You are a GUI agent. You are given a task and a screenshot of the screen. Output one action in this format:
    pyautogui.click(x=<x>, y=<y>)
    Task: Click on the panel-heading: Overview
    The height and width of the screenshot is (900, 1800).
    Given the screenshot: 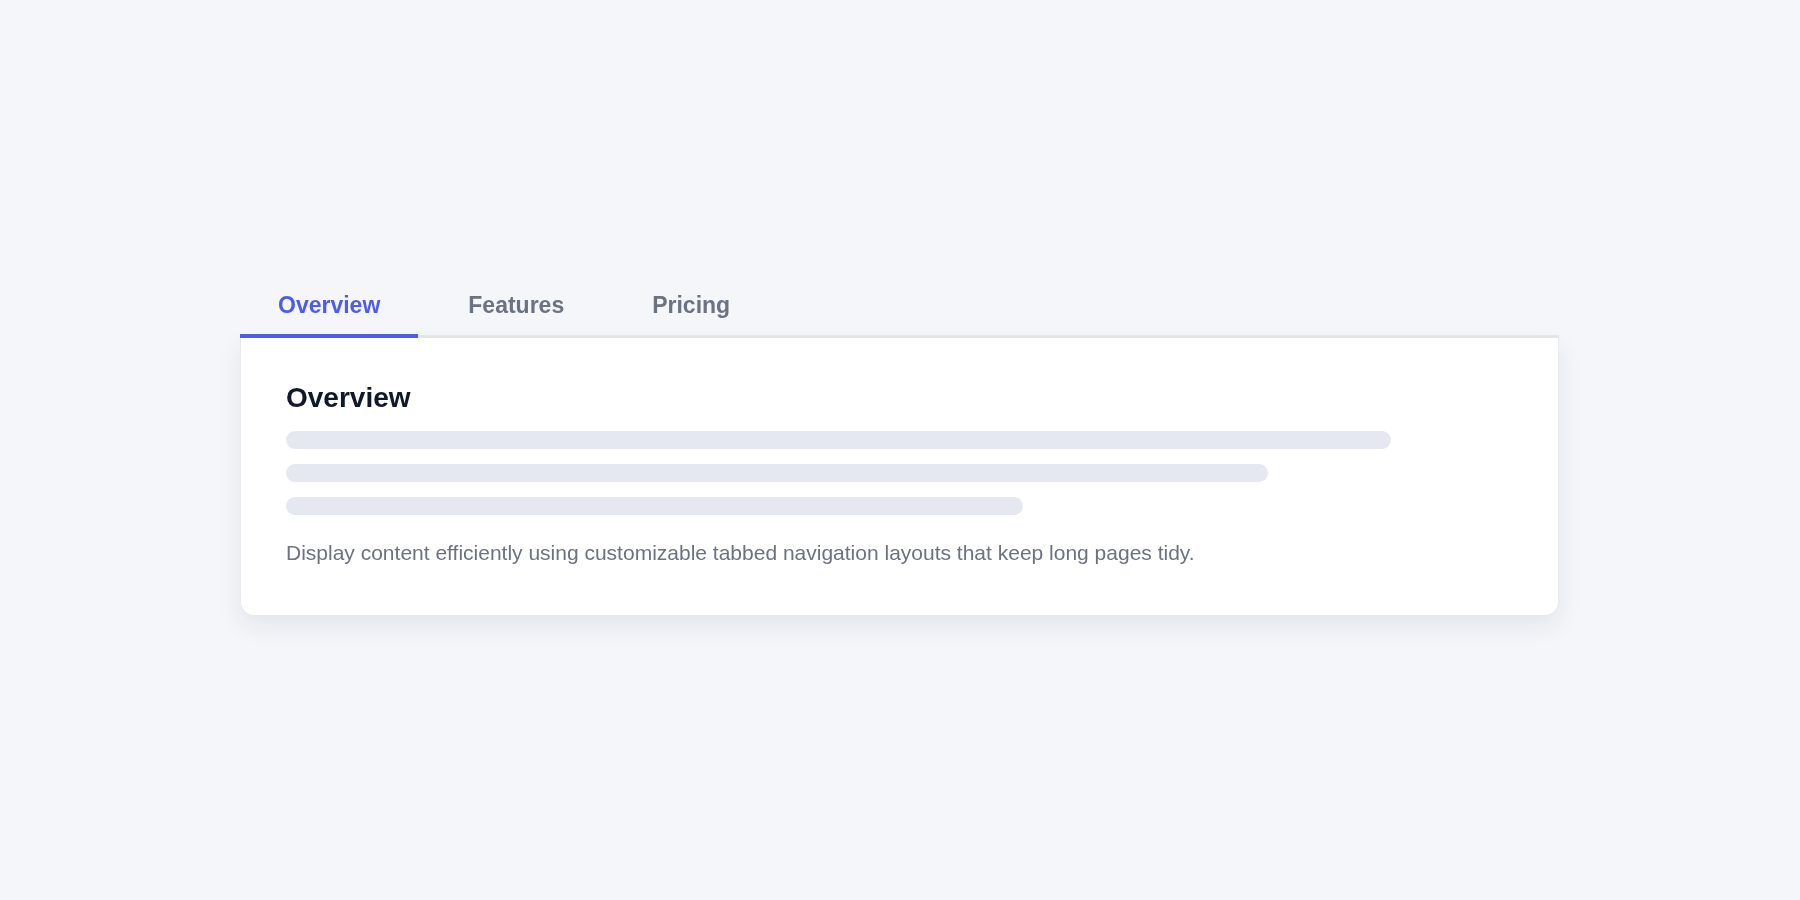 What is the action you would take?
    pyautogui.click(x=349, y=398)
    